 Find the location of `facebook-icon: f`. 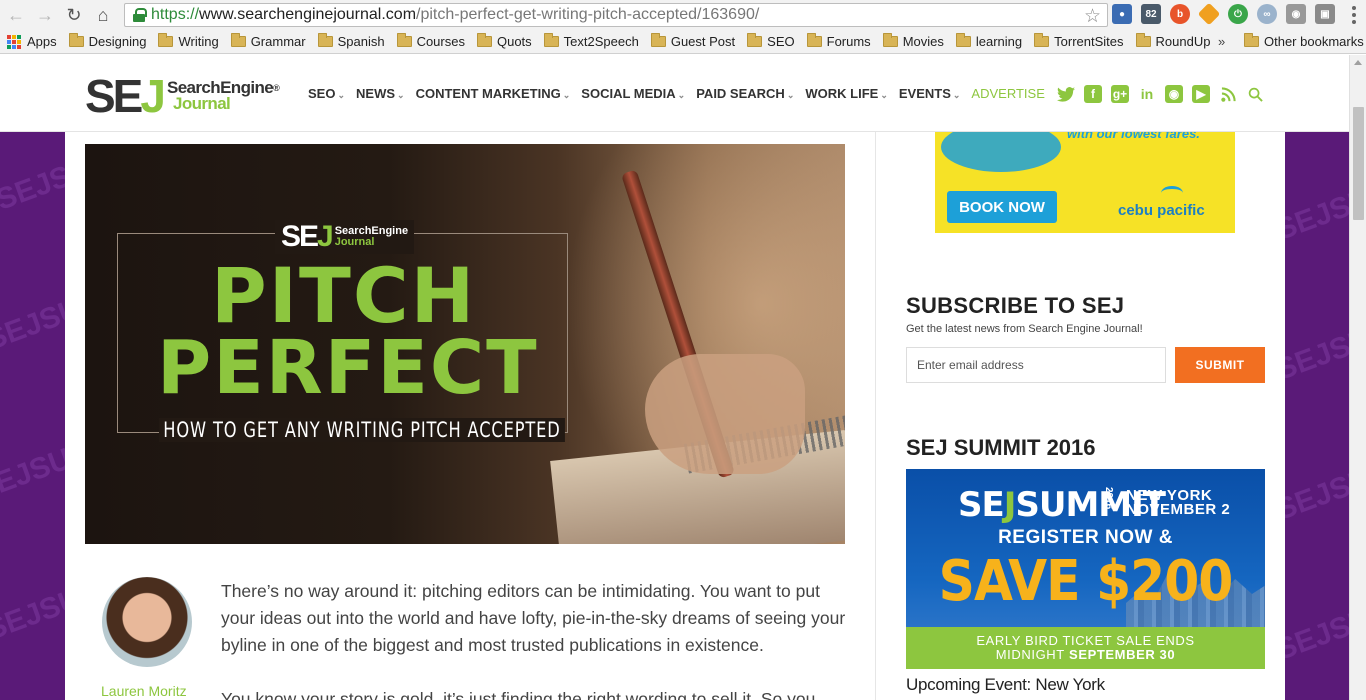

facebook-icon: f is located at coordinates (1093, 94).